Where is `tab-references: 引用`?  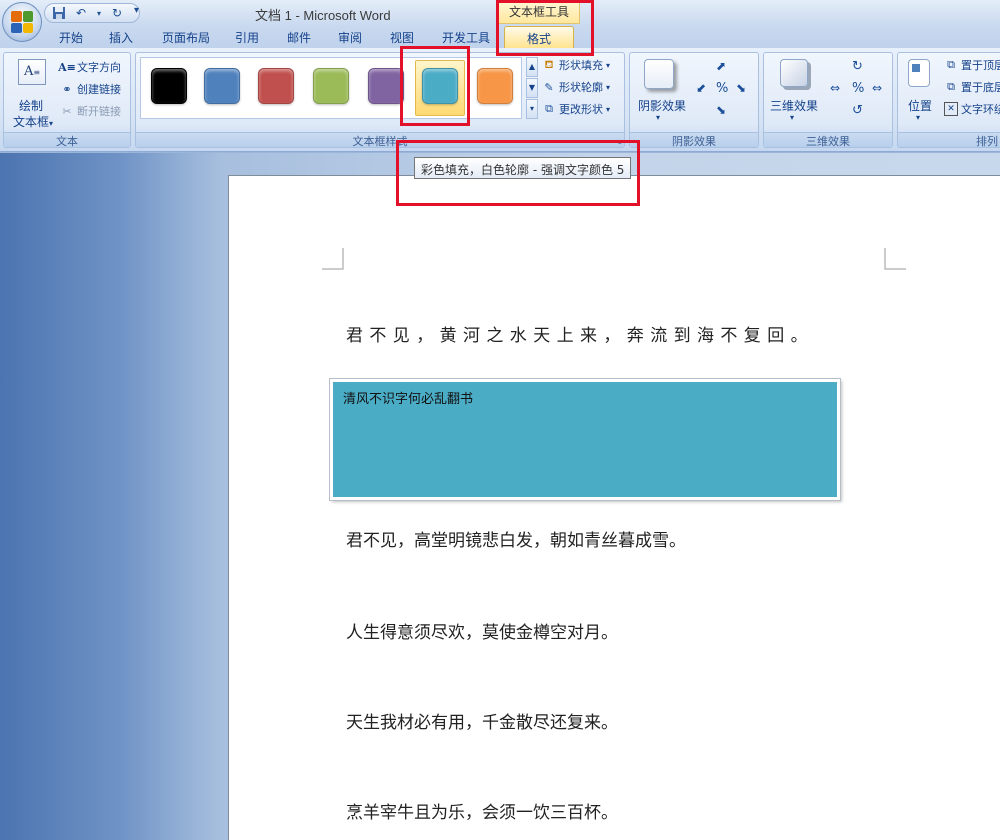 tab-references: 引用 is located at coordinates (247, 38).